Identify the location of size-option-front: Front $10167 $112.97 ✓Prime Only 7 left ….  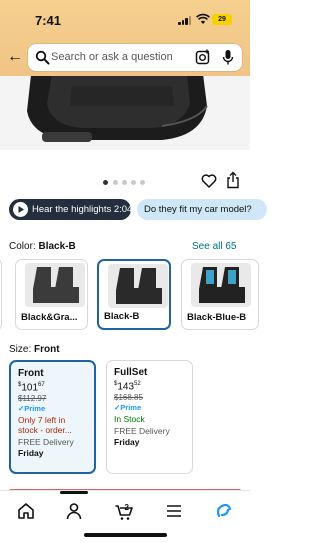
(52, 417).